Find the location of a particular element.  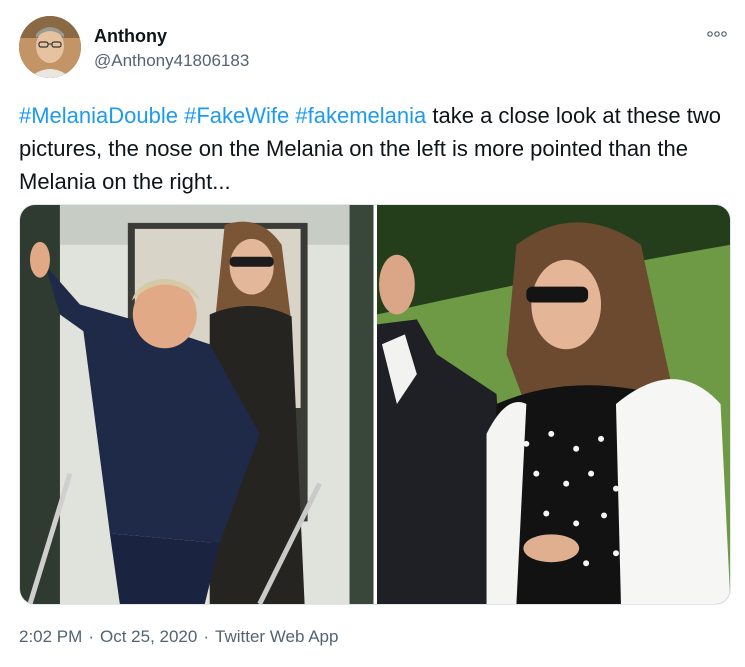

tweet-metadata: 2:02 PM · Oct 25, 2020 · Twitter Web App is located at coordinates (178, 637).